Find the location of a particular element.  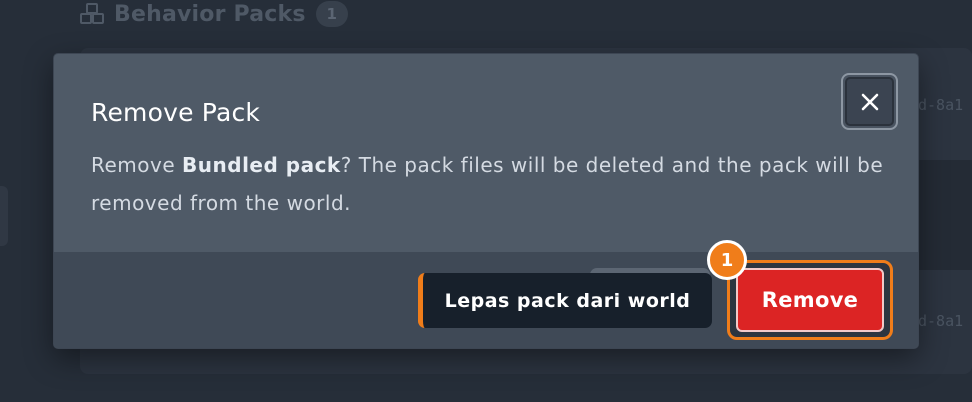

tour-tooltip: Lepas pack dari world is located at coordinates (565, 300).